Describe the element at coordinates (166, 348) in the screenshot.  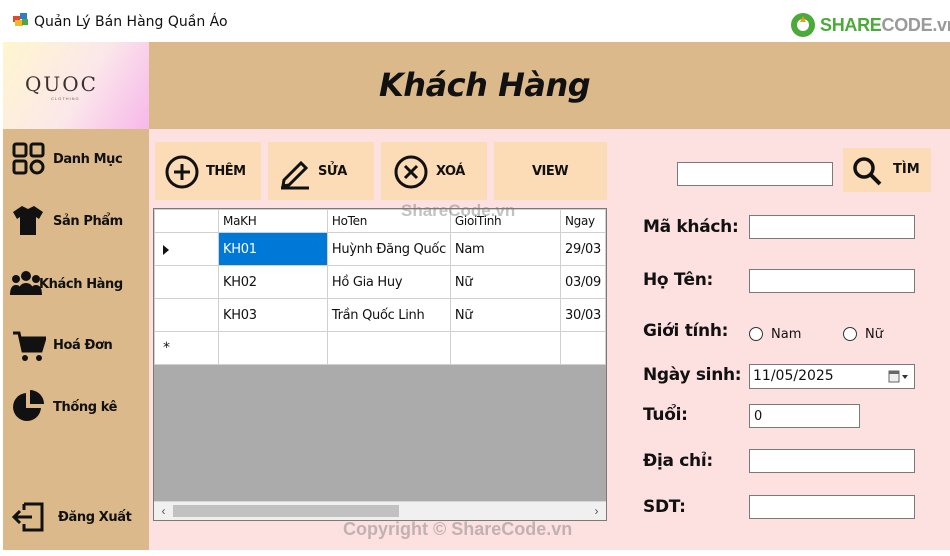
I see `new-row-marker: *` at that location.